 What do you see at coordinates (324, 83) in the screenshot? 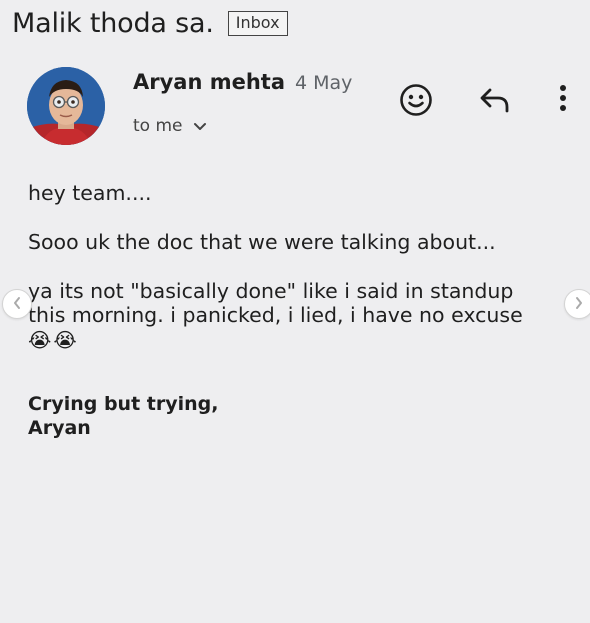
I see `email-date: 4 May` at bounding box center [324, 83].